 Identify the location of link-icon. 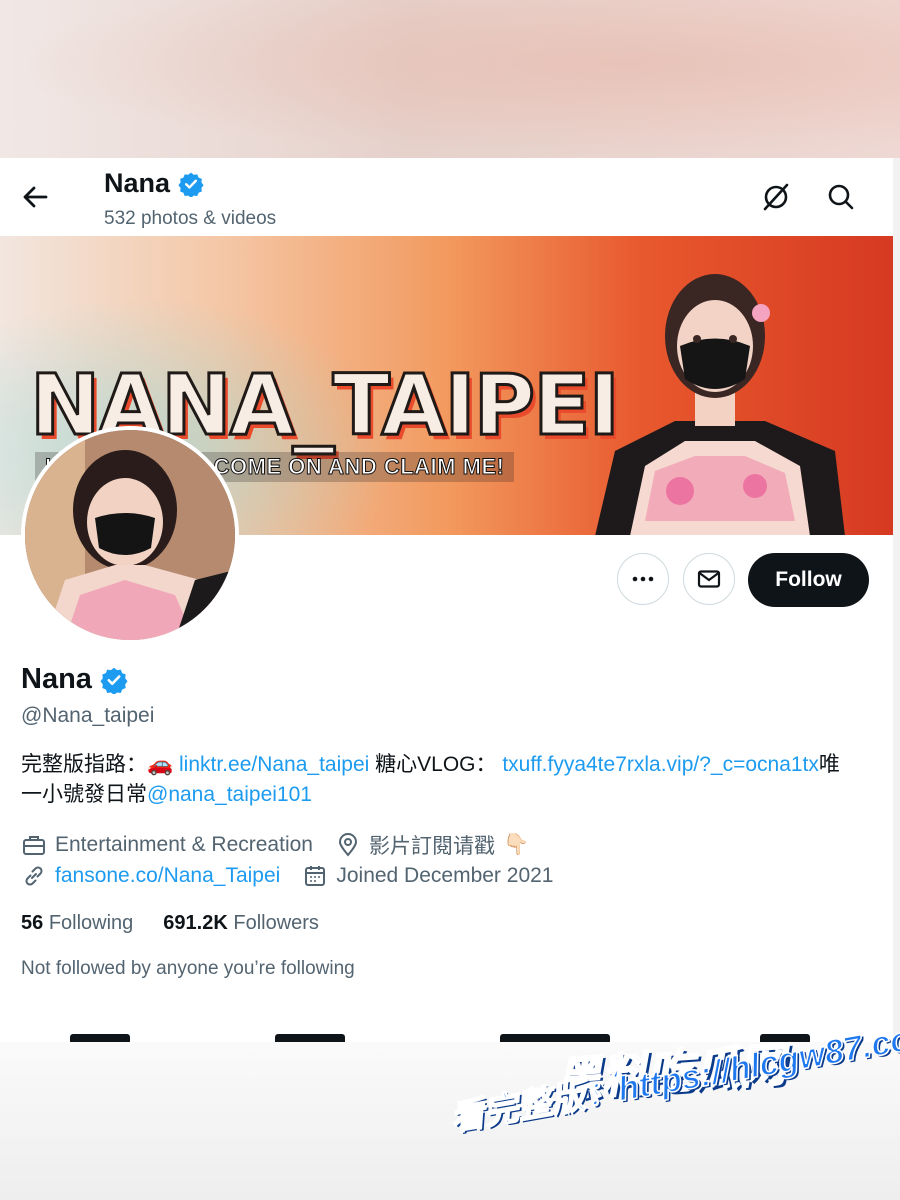
(34, 876).